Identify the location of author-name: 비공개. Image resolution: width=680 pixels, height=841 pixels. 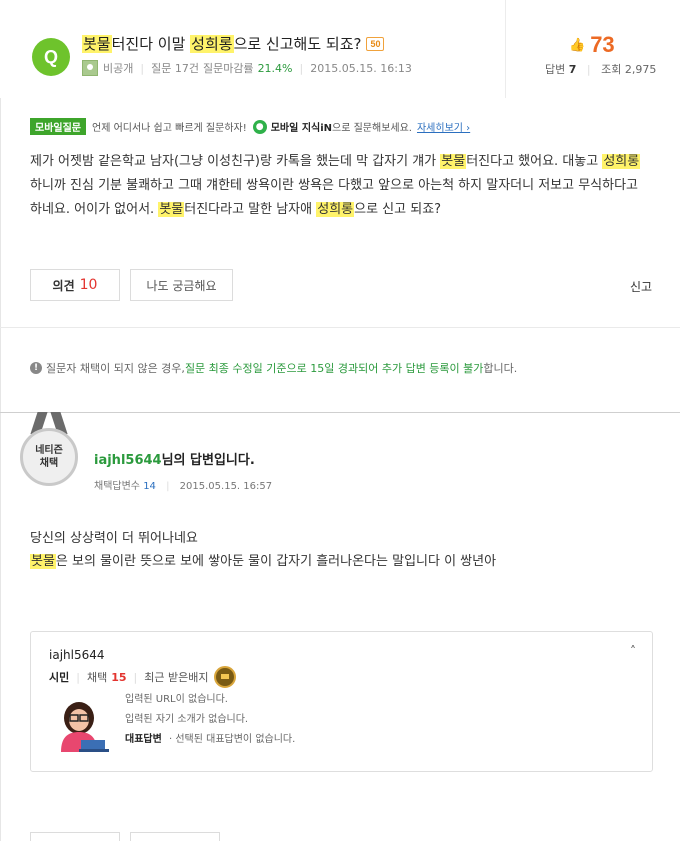
(118, 68).